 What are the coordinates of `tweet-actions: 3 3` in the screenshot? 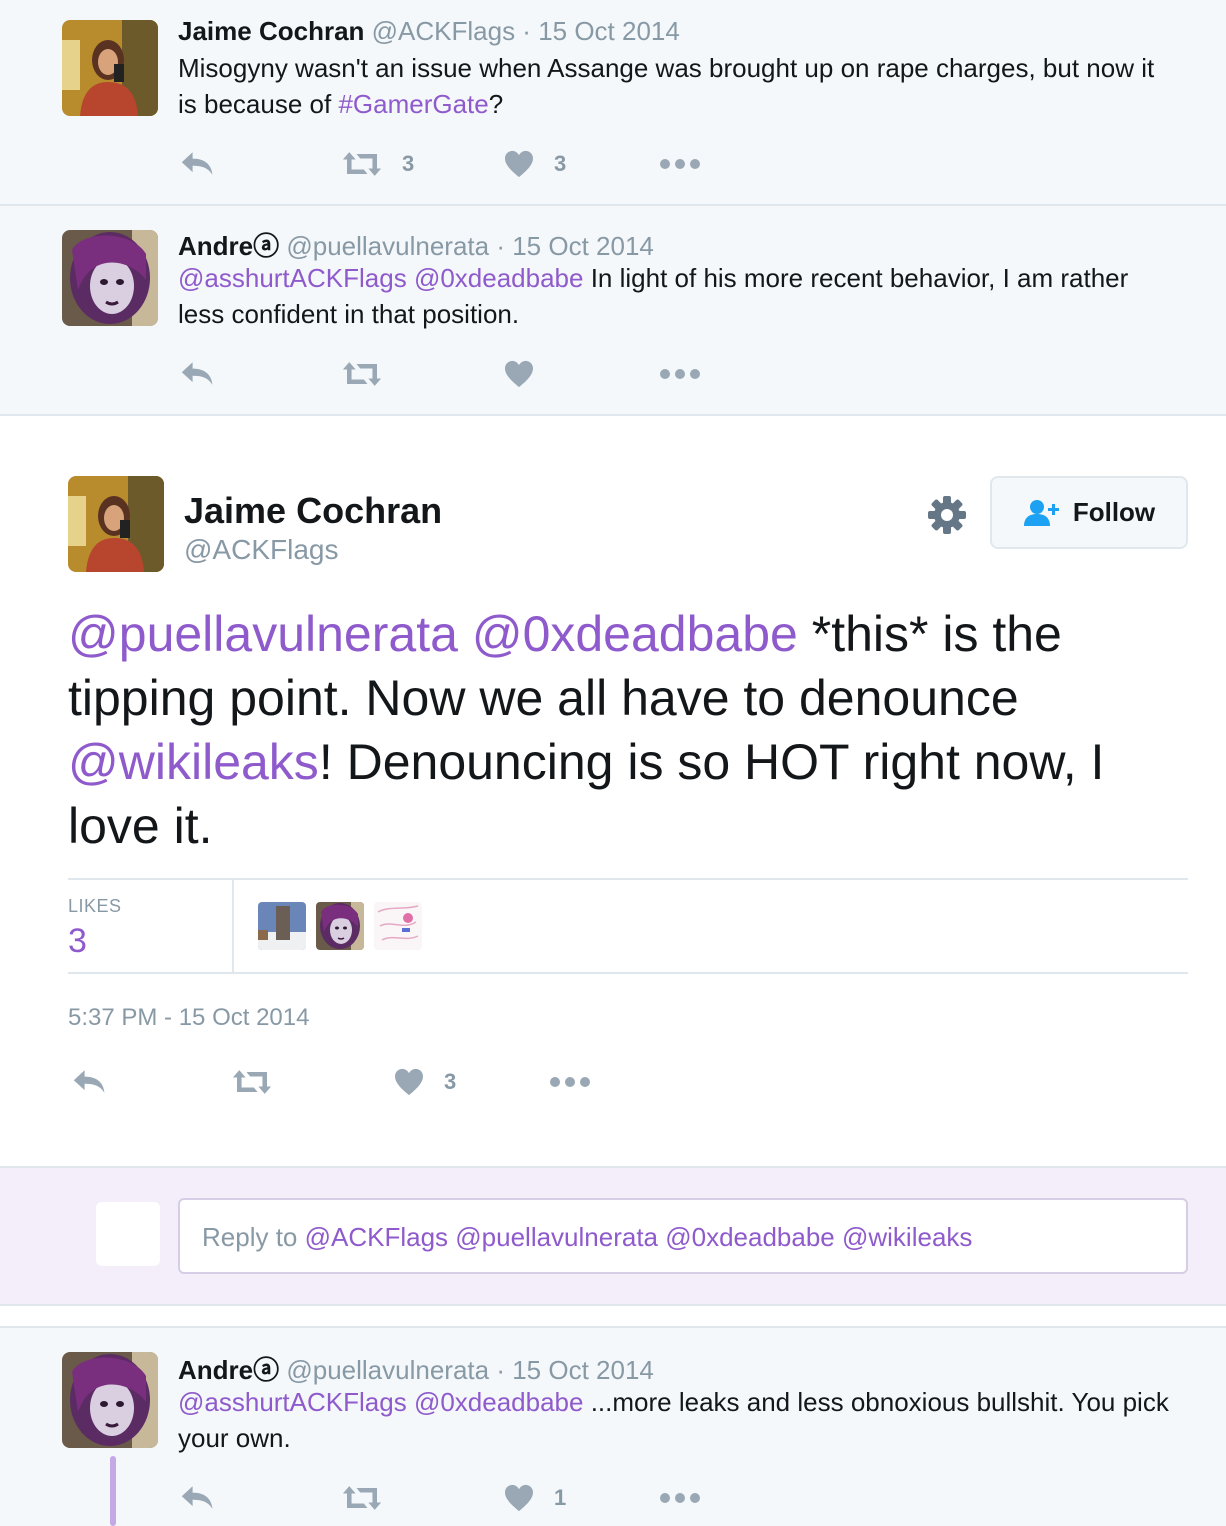 It's located at (478, 164).